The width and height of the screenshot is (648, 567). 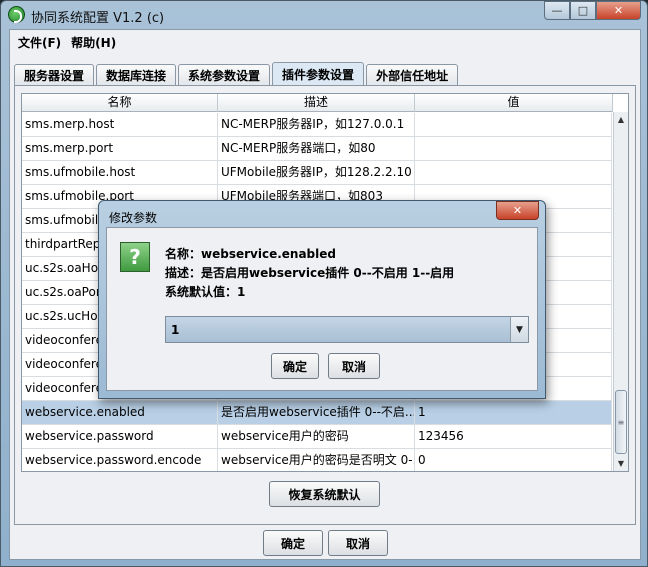 What do you see at coordinates (519, 329) in the screenshot?
I see `chevron-down-icon: ▼` at bounding box center [519, 329].